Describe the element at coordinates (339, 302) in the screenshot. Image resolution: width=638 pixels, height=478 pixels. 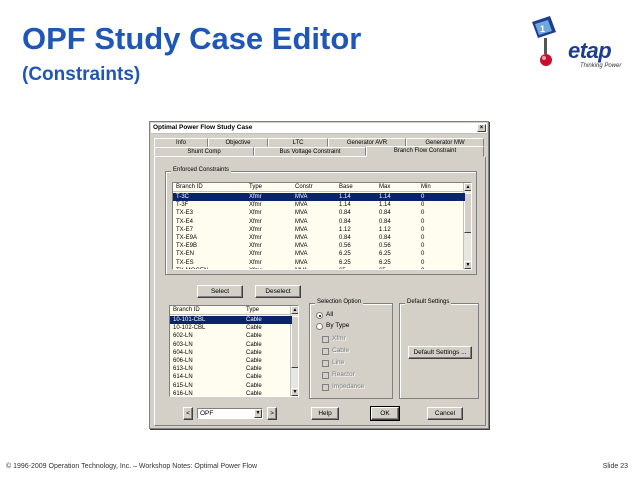
I see `selection-option-label: Selection Option` at that location.